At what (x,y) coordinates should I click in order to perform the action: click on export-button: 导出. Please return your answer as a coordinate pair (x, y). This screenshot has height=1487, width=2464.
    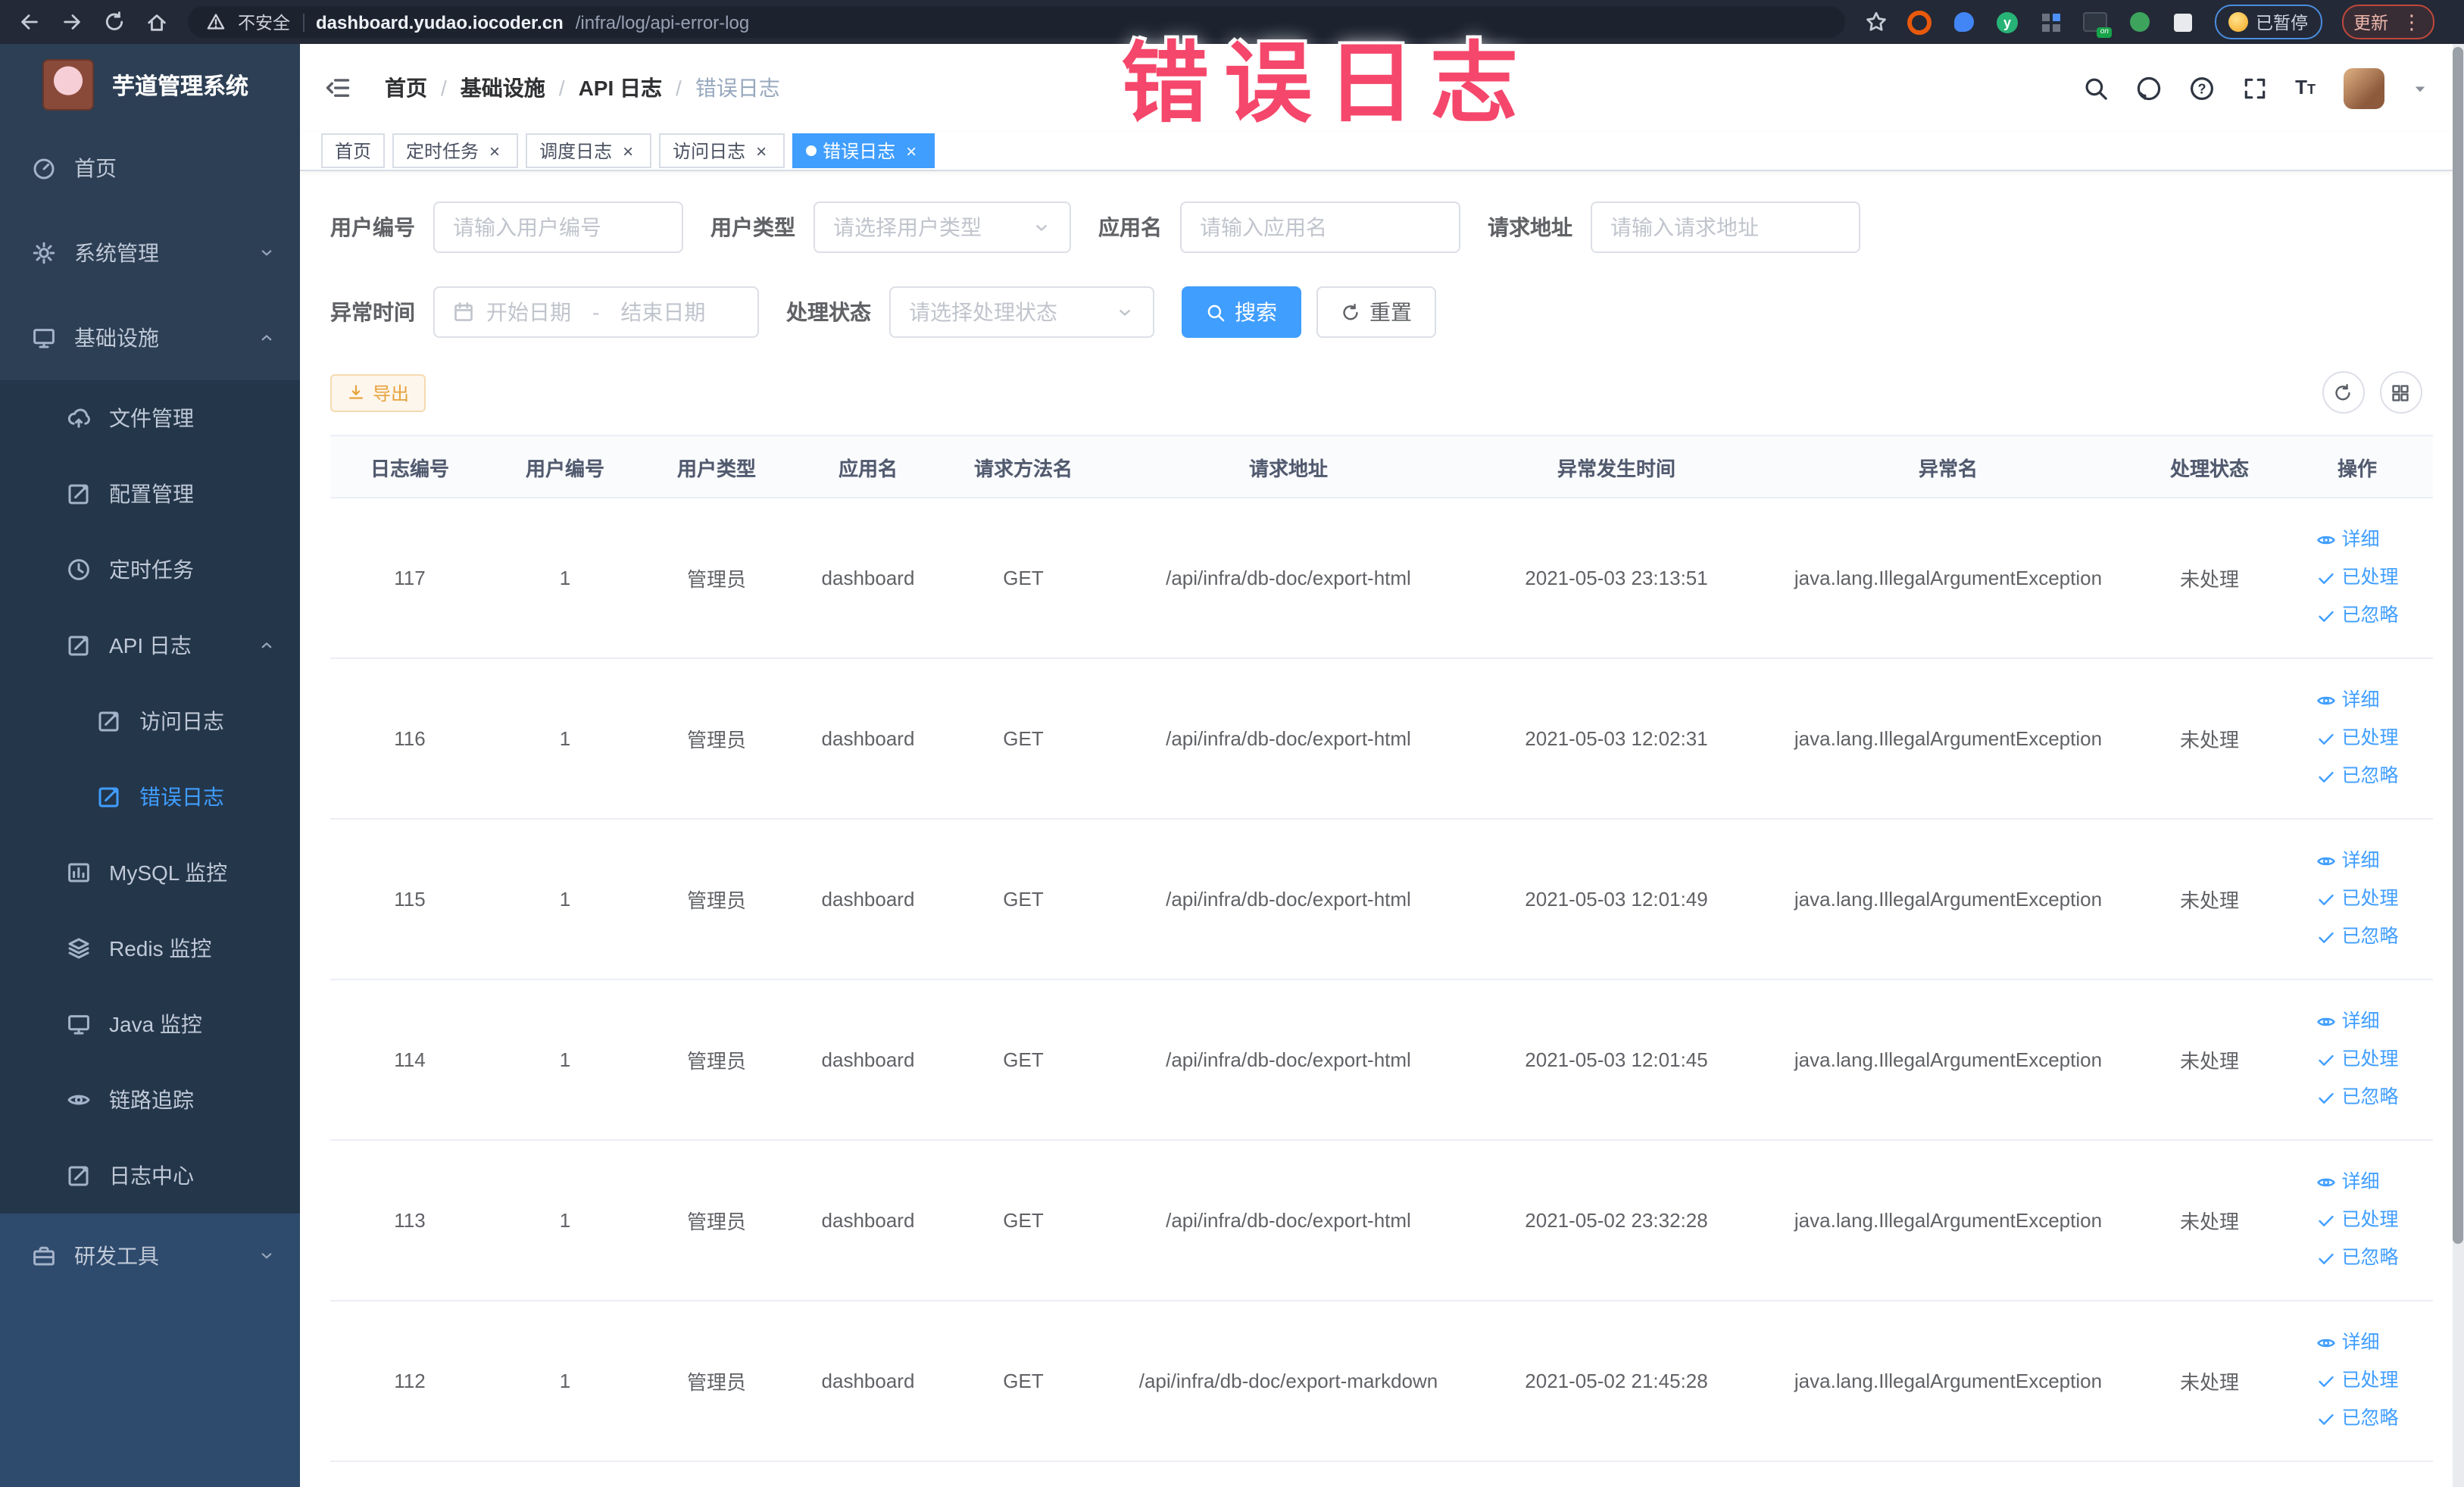
    Looking at the image, I should click on (378, 392).